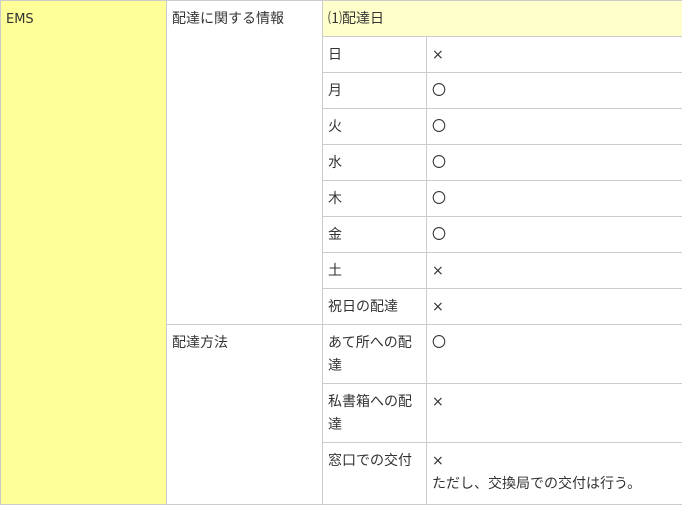 The width and height of the screenshot is (682, 505). I want to click on item-cell: 窓口での交付, so click(375, 474).